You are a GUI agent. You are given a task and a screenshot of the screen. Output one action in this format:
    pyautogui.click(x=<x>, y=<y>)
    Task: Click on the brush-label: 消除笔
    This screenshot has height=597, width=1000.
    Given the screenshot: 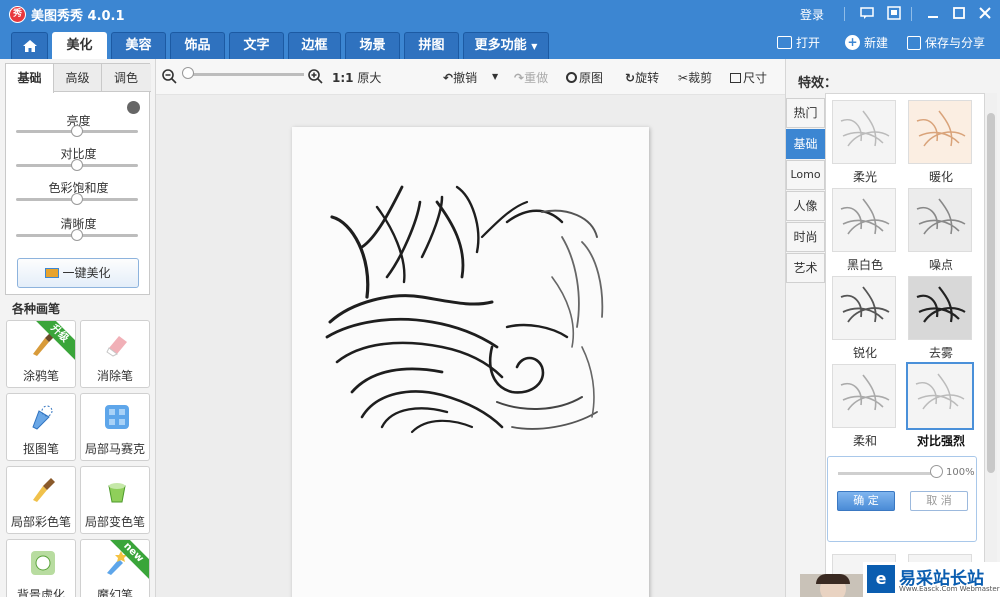 What is the action you would take?
    pyautogui.click(x=114, y=376)
    